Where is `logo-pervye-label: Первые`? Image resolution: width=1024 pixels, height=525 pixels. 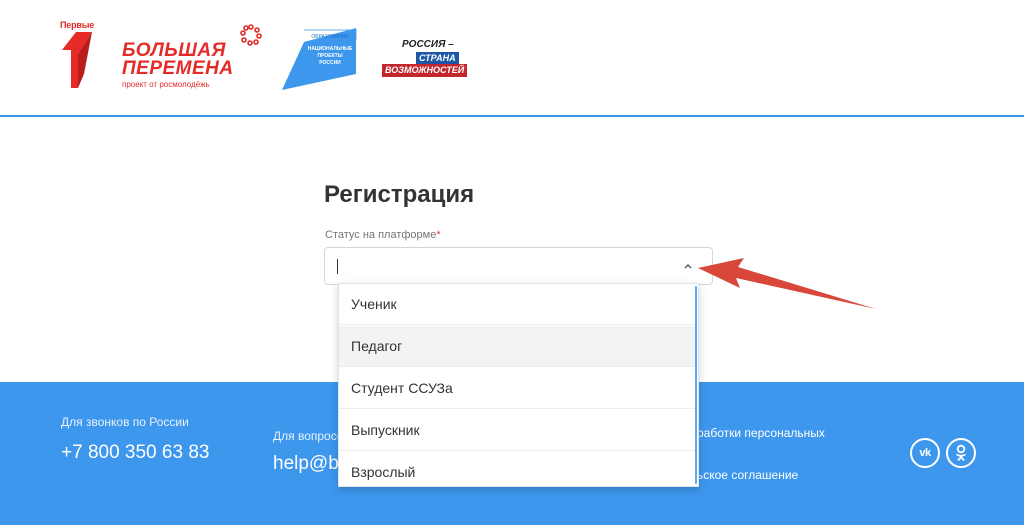
logo-pervye-label: Первые is located at coordinates (77, 25).